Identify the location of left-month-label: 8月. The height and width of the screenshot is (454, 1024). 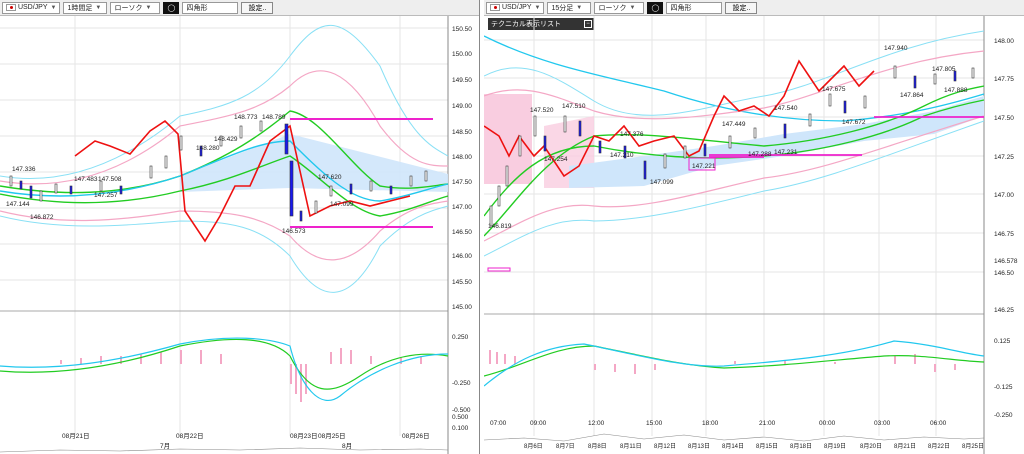
(347, 446).